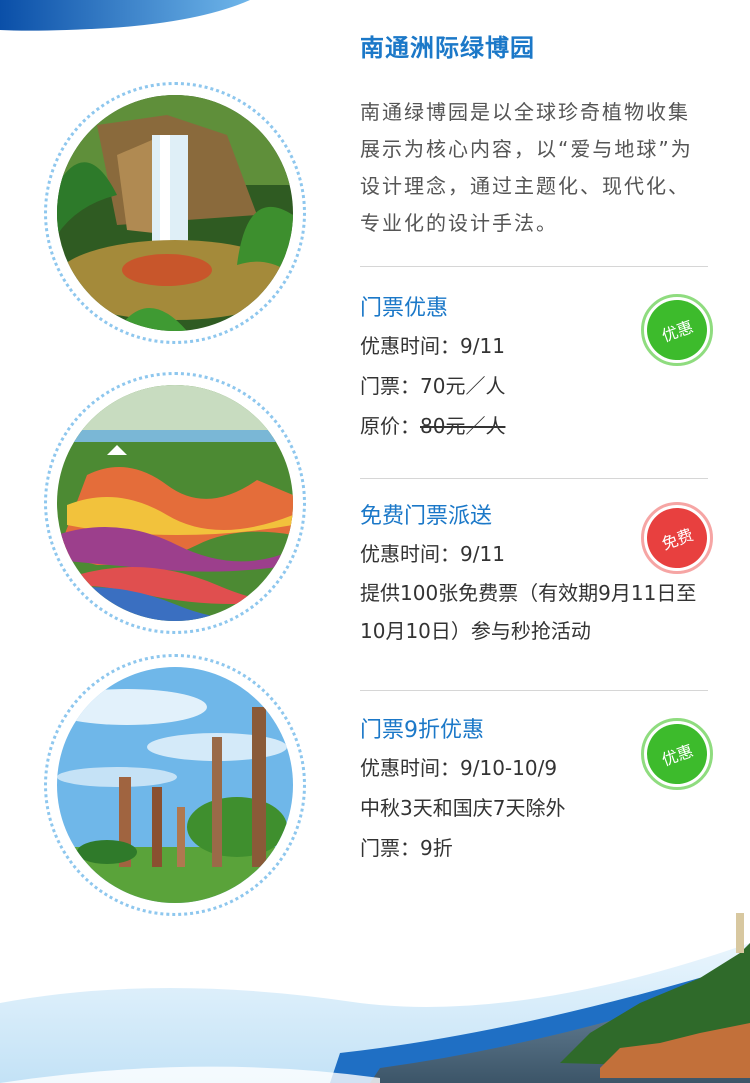 The image size is (750, 1083). I want to click on free-ticket-desc: 提供100张免费票（有效期9月11日至10月10日）参与秒抢活动, so click(528, 612).